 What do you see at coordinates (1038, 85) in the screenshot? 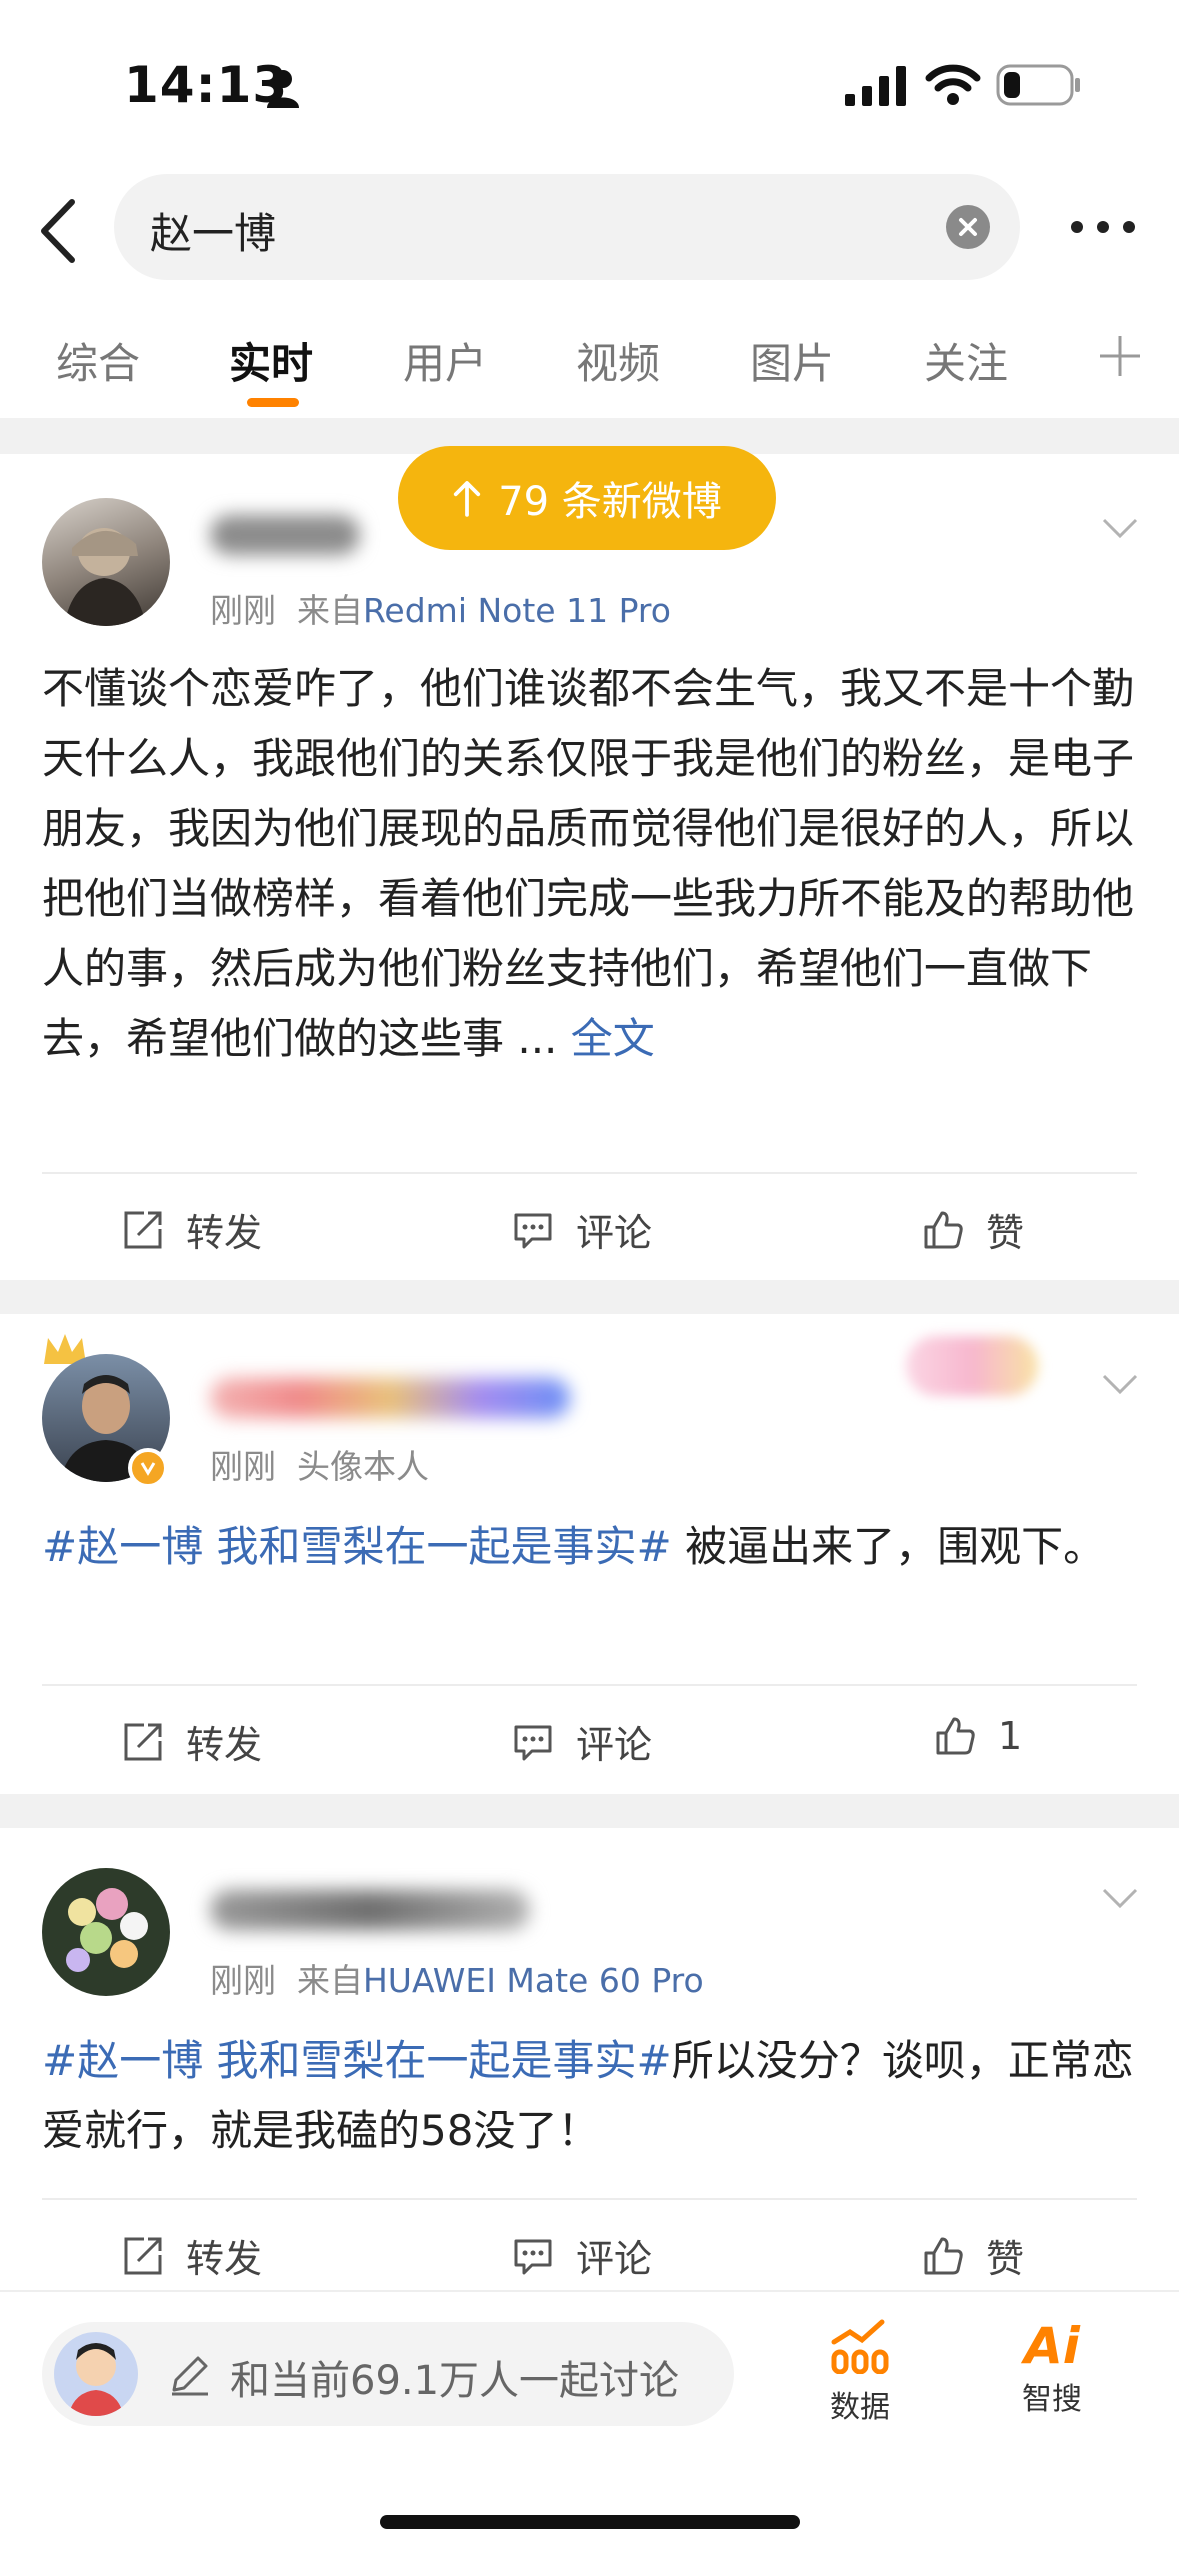
I see `battery-icon` at bounding box center [1038, 85].